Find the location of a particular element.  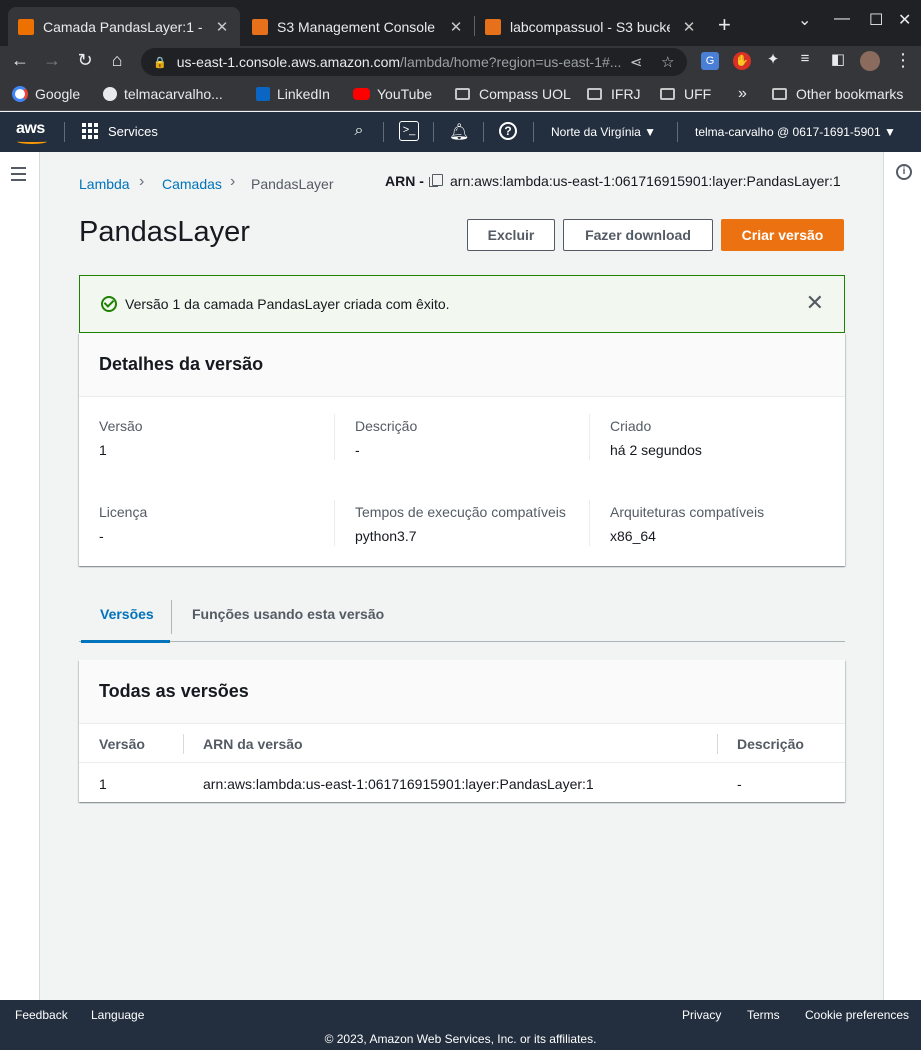

bookmark-youtube: YouTube is located at coordinates (392, 94).